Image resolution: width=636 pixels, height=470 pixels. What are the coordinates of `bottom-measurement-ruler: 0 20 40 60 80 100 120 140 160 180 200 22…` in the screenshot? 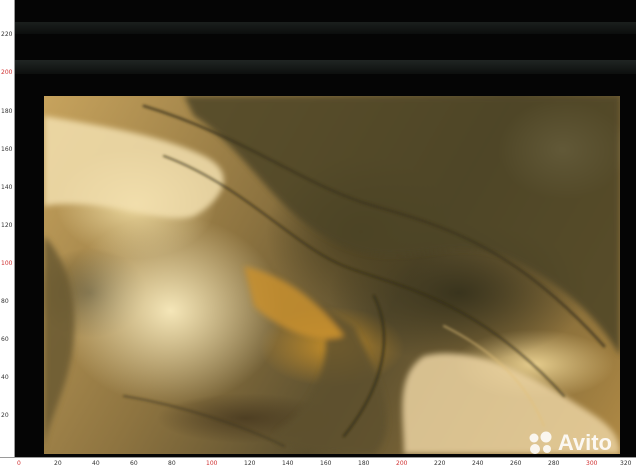 It's located at (318, 463).